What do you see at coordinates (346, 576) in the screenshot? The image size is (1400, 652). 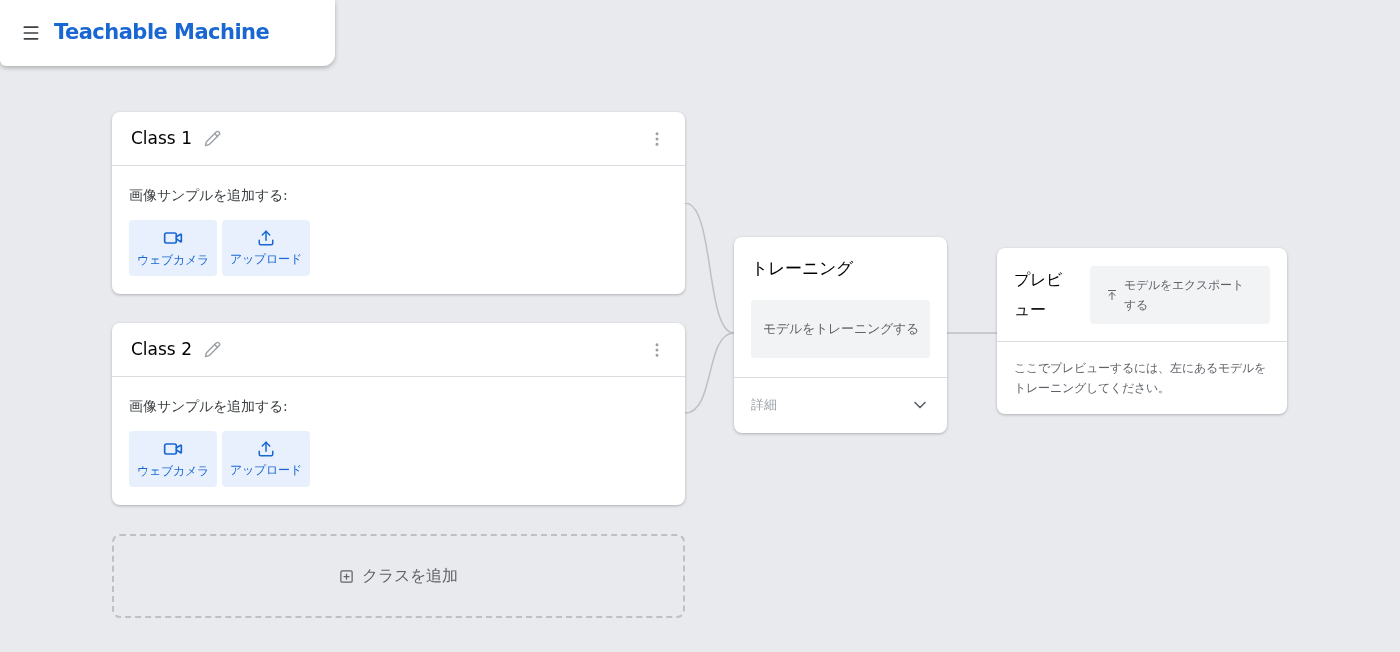 I see `plus-icon` at bounding box center [346, 576].